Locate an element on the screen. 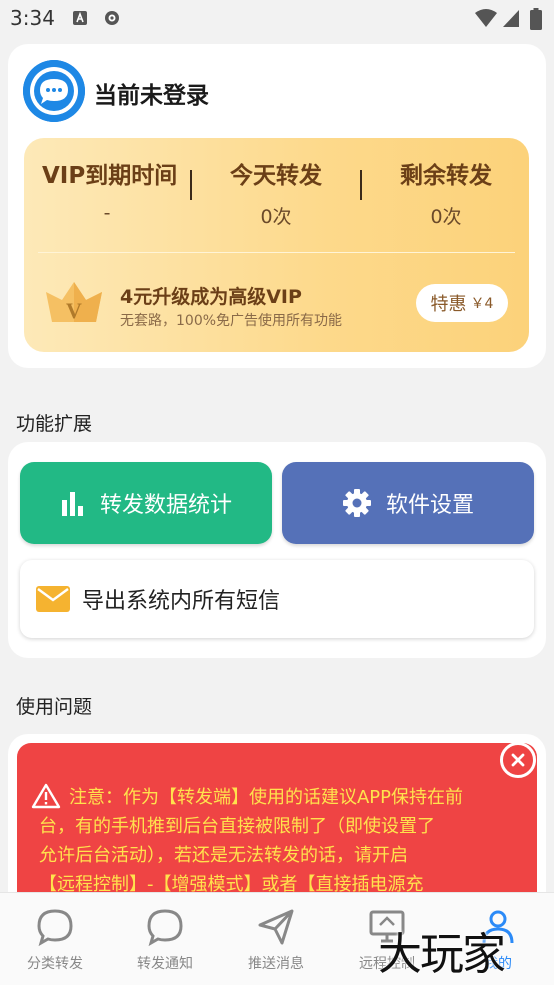 The width and height of the screenshot is (554, 985). close-icon is located at coordinates (518, 760).